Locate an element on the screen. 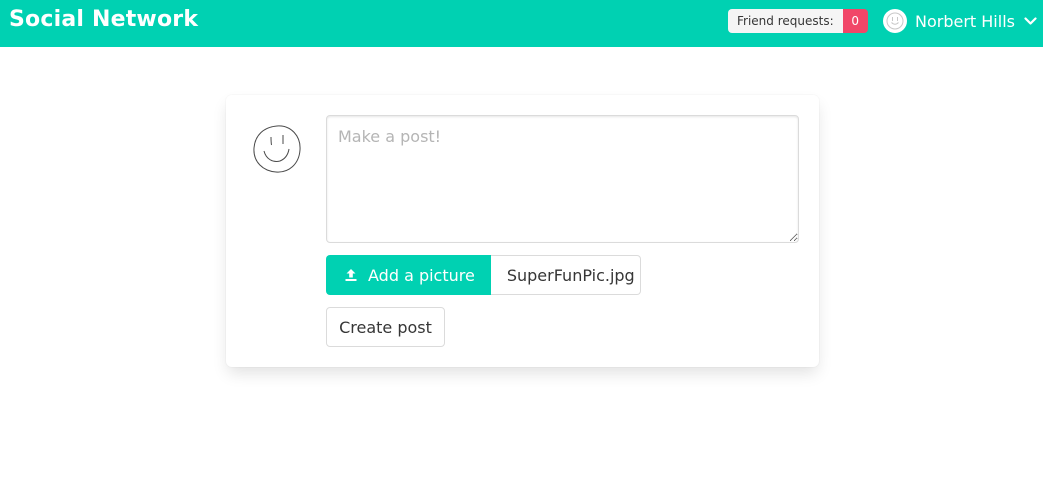  create-post-button: Create post is located at coordinates (385, 327).